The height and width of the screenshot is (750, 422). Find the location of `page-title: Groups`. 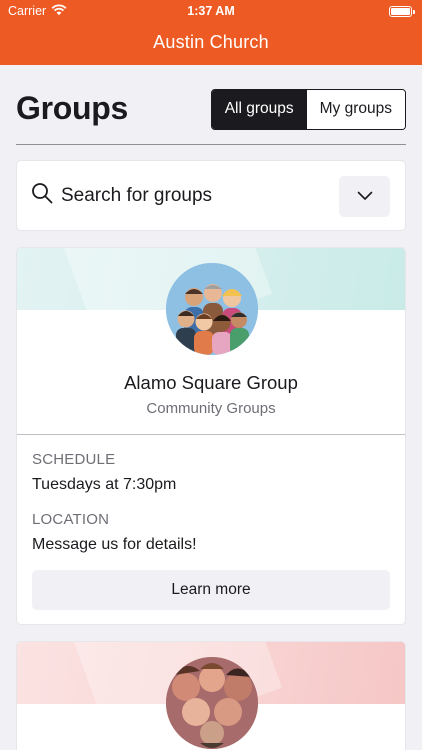

page-title: Groups is located at coordinates (72, 107).